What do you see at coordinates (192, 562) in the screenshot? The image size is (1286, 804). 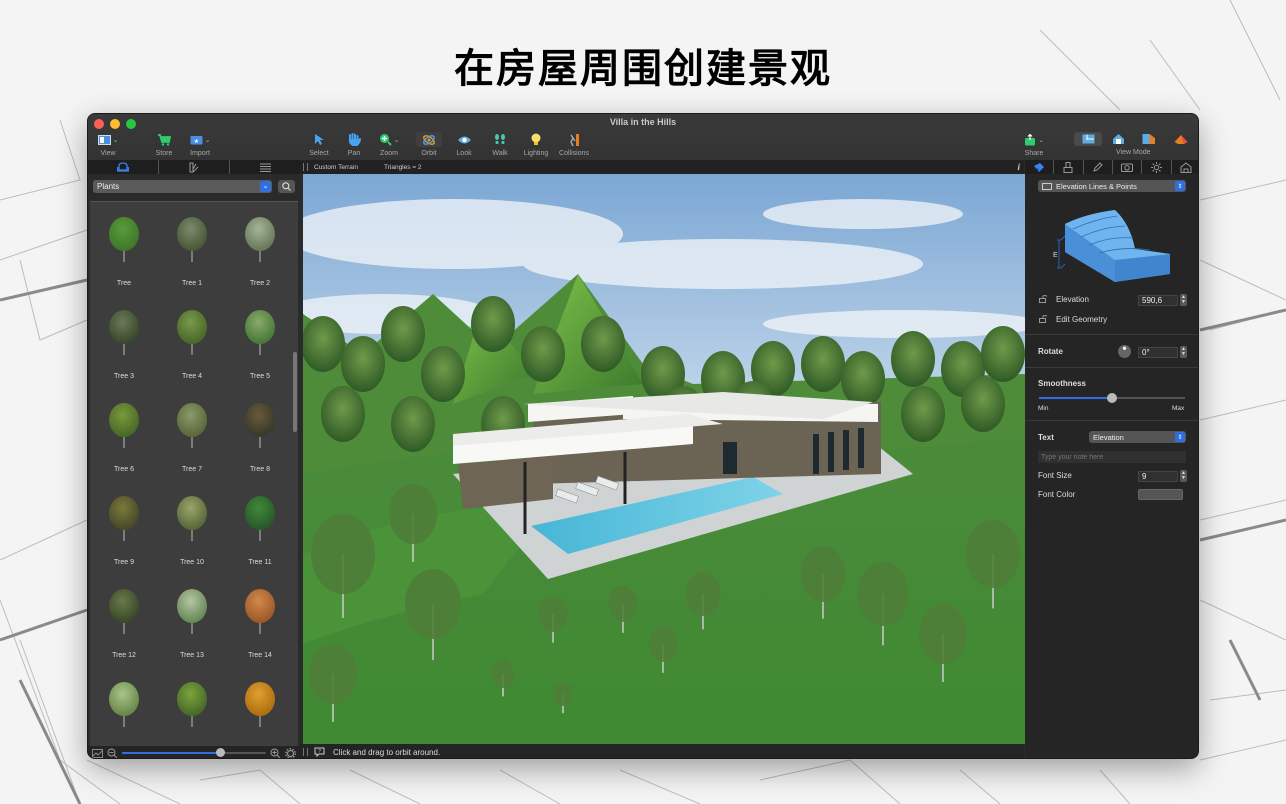 I see `plant-item-label: Tree 10` at bounding box center [192, 562].